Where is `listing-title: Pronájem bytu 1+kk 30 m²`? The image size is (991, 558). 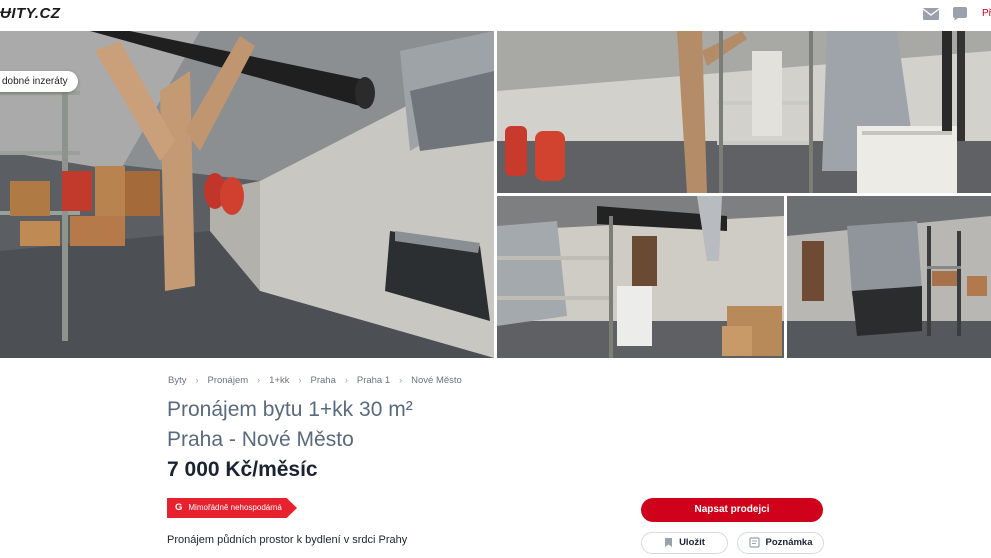
listing-title: Pronájem bytu 1+kk 30 m² is located at coordinates (290, 409).